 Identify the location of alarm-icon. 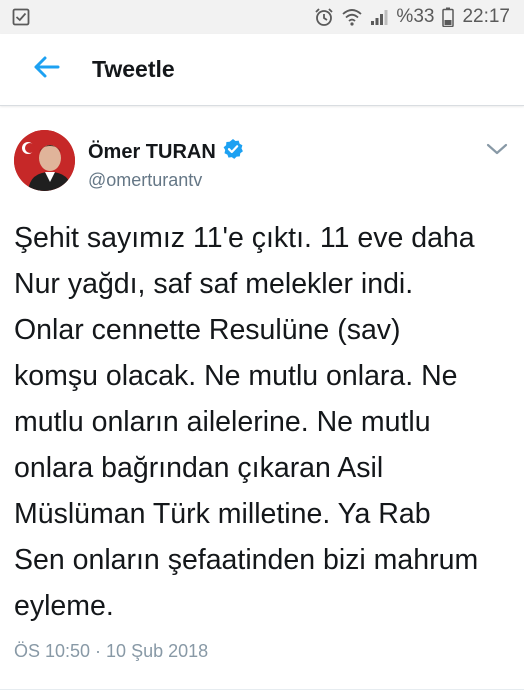
(324, 17).